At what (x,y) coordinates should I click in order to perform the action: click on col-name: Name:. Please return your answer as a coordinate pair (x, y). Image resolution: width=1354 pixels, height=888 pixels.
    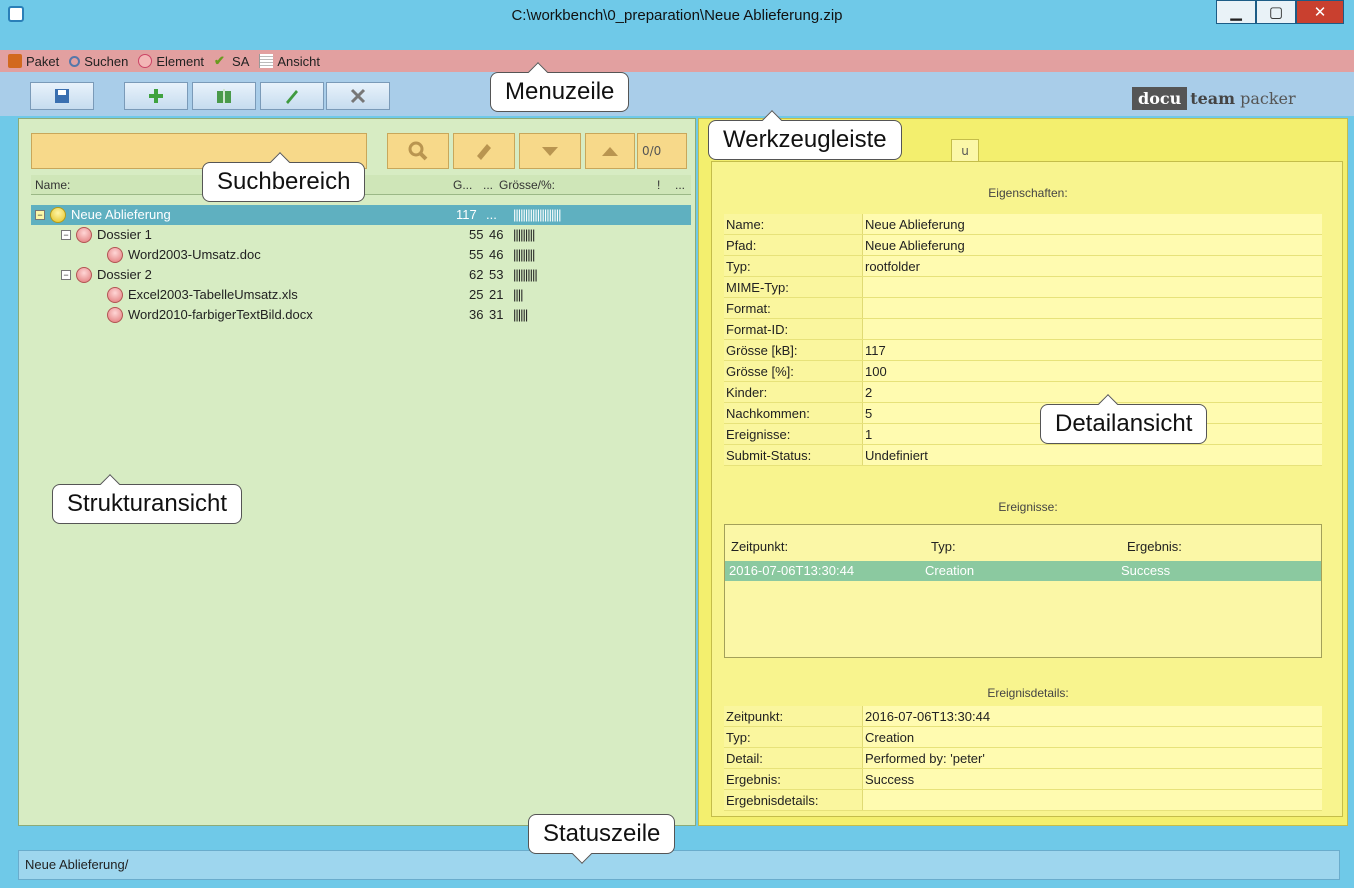
    Looking at the image, I should click on (52, 185).